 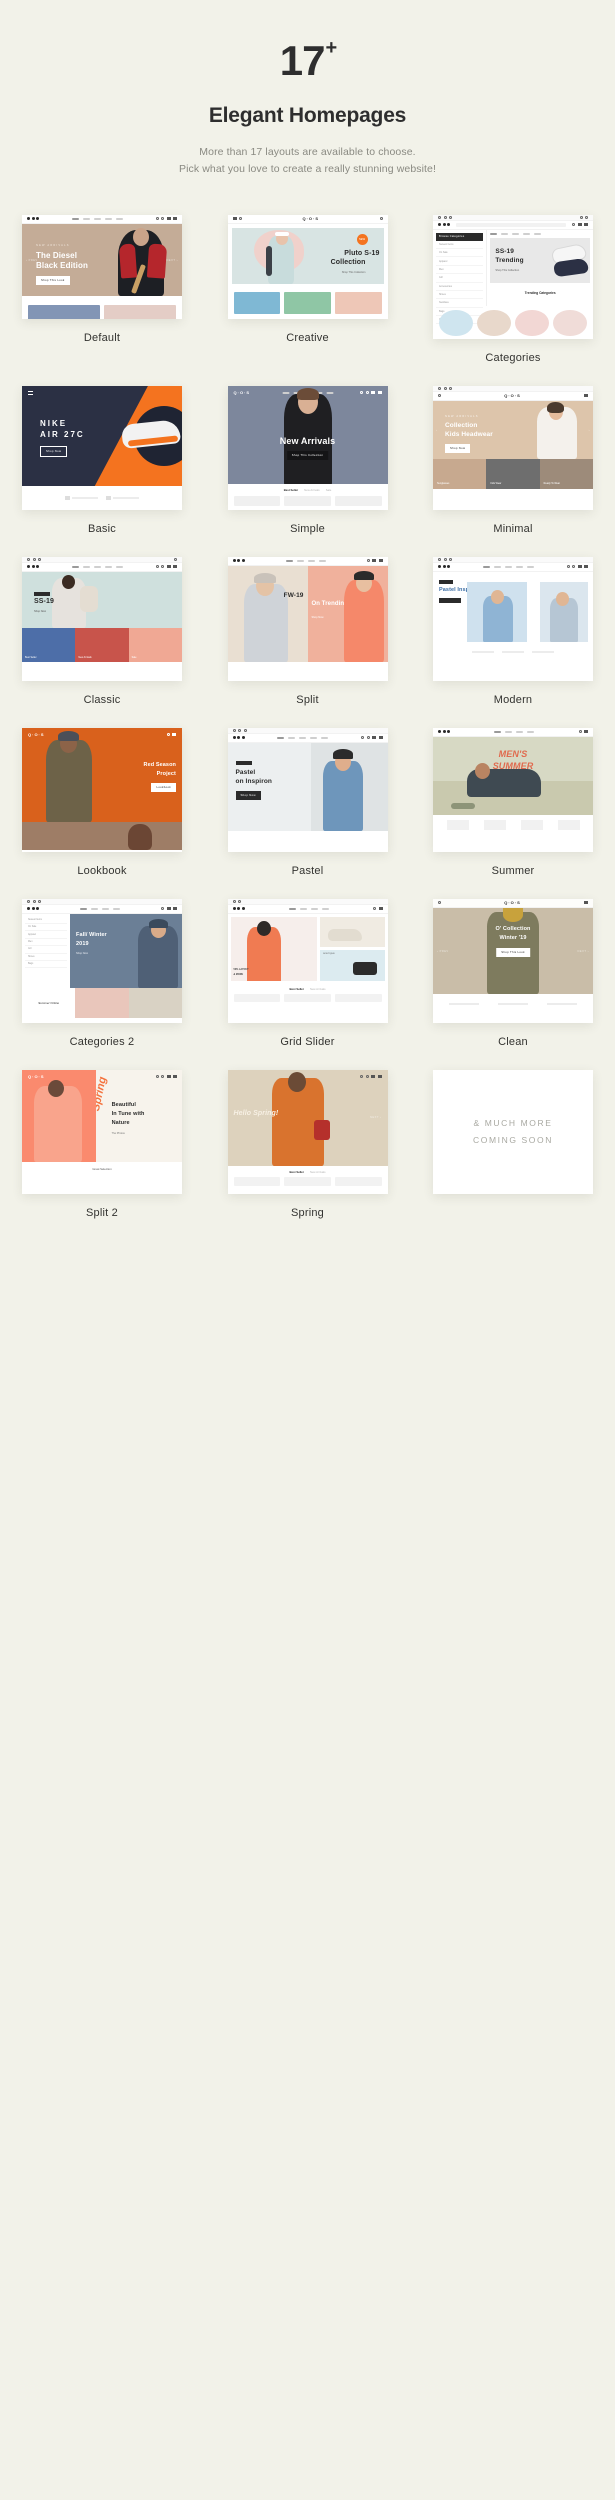 What do you see at coordinates (450, 600) in the screenshot?
I see `hero-cta-button` at bounding box center [450, 600].